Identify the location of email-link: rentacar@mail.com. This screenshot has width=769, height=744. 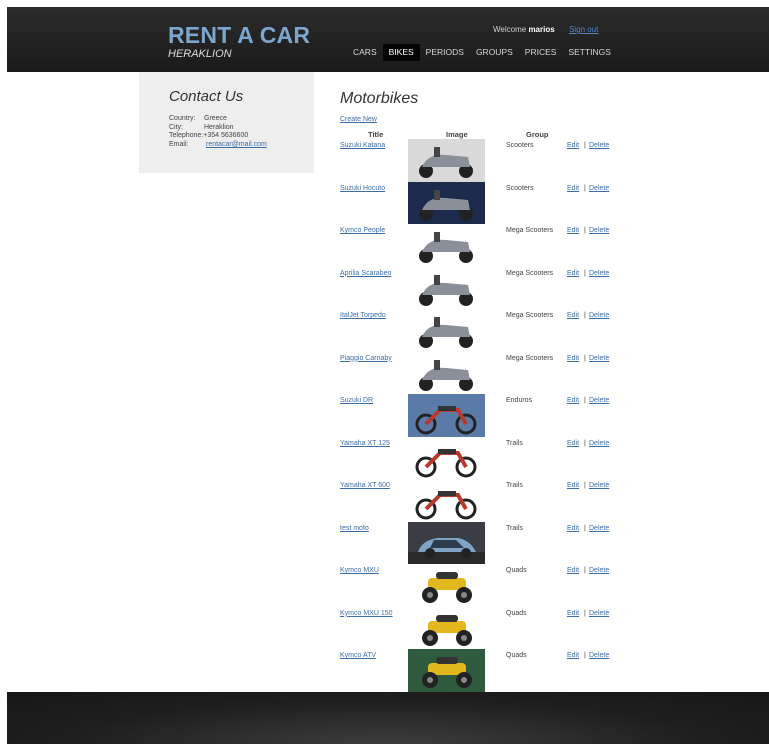
(236, 145).